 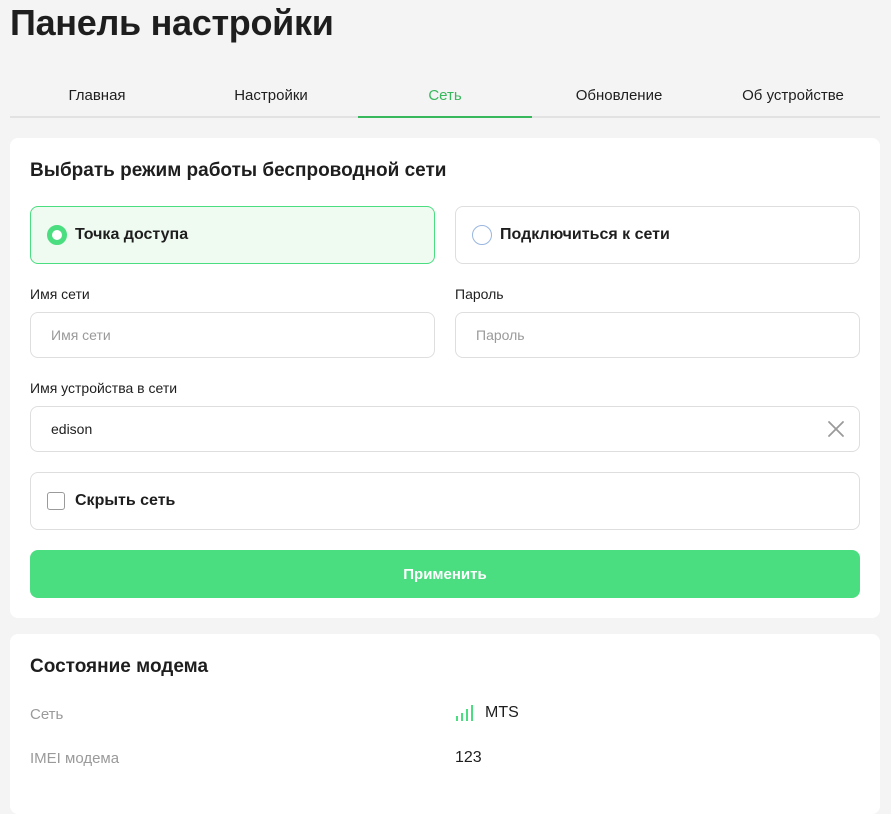 I want to click on hostname-input, so click(x=445, y=429).